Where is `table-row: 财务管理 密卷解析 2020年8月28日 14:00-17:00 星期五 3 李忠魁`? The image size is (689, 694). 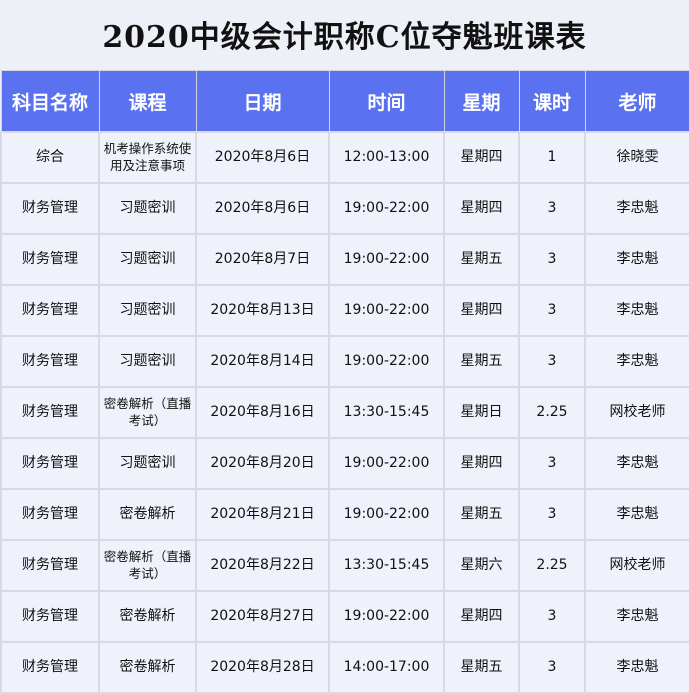 table-row: 财务管理 密卷解析 2020年8月28日 14:00-17:00 星期五 3 李忠魁 is located at coordinates (344, 667).